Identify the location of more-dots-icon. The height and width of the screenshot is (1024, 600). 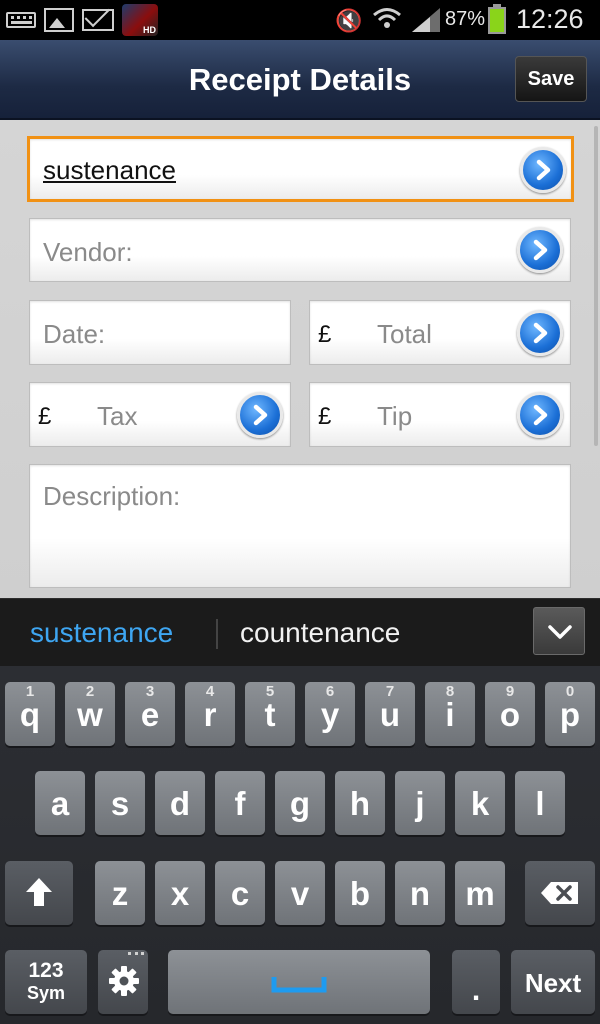
(136, 954).